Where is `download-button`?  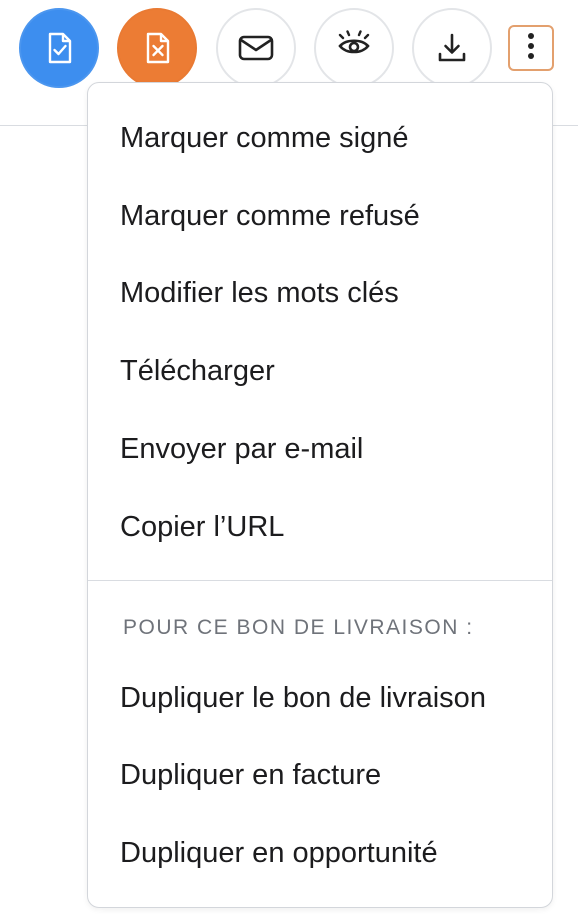
download-button is located at coordinates (452, 48).